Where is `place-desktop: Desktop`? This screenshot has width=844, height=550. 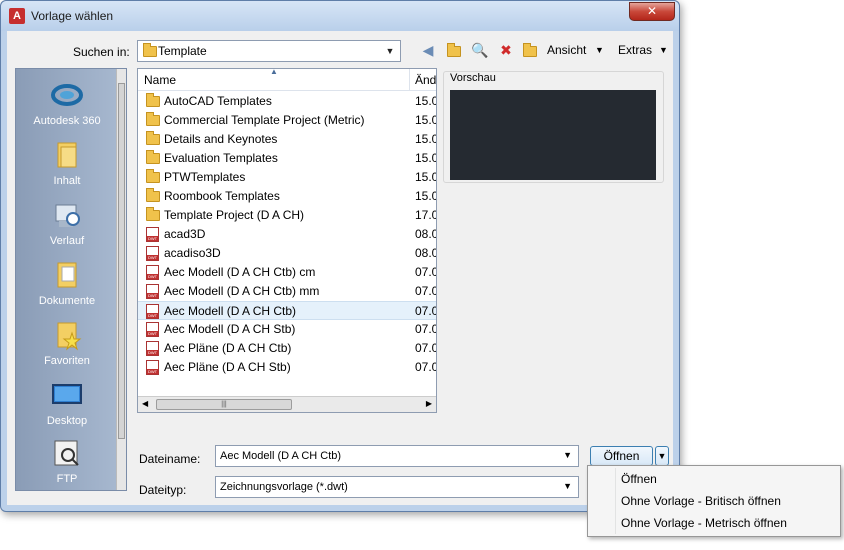 place-desktop: Desktop is located at coordinates (67, 403).